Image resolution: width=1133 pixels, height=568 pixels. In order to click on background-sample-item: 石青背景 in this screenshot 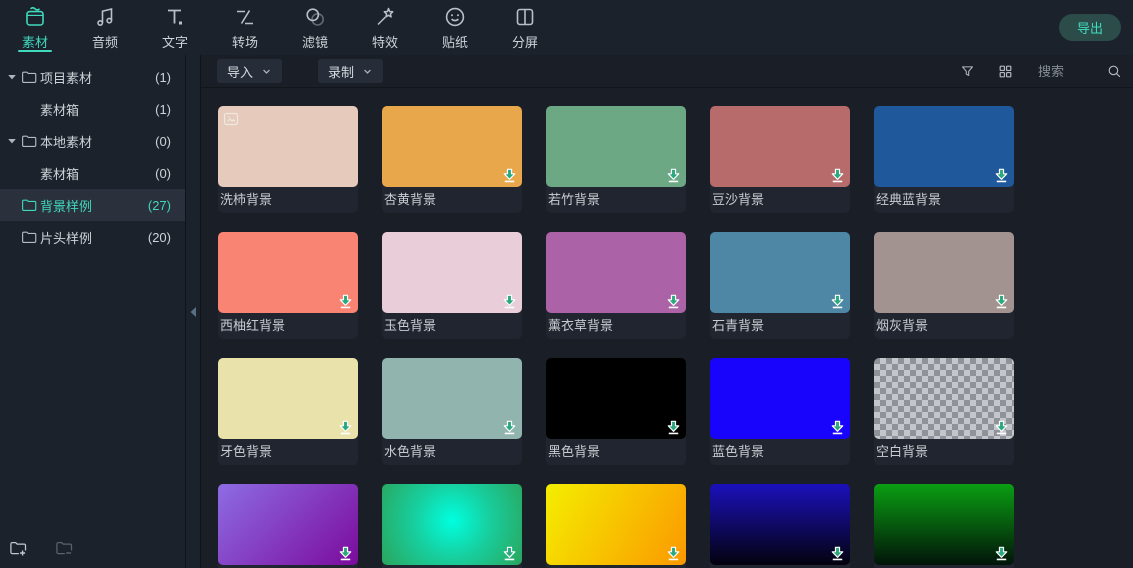, I will do `click(780, 285)`.